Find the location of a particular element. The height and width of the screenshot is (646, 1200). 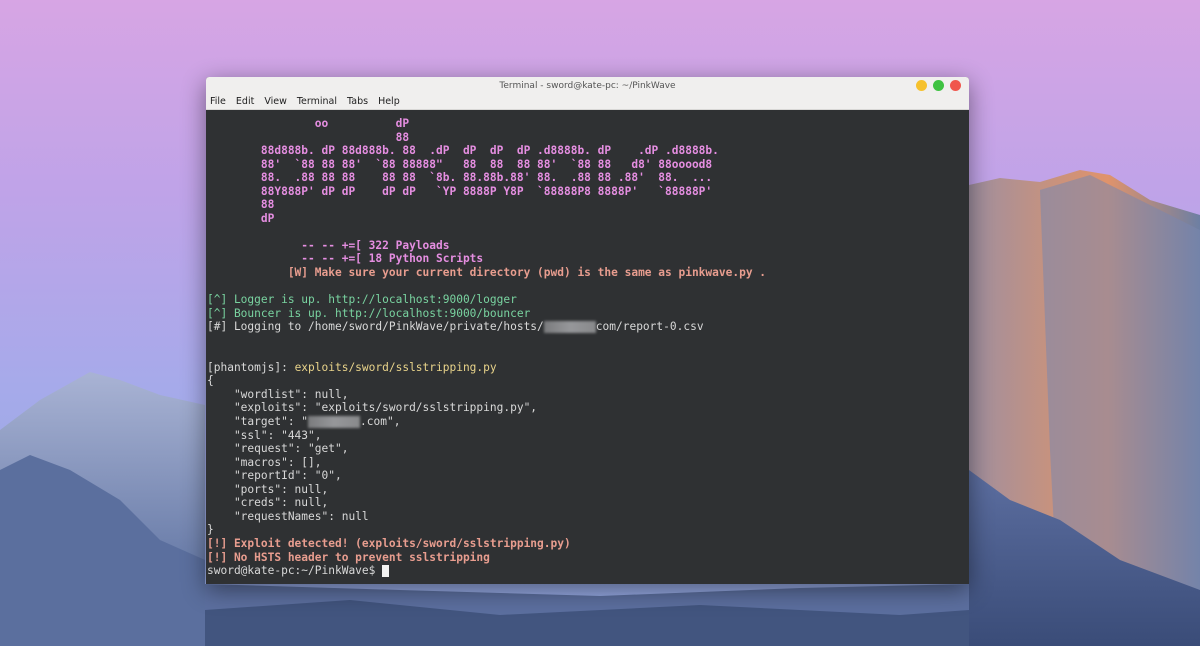

redacted-host is located at coordinates (569, 327).